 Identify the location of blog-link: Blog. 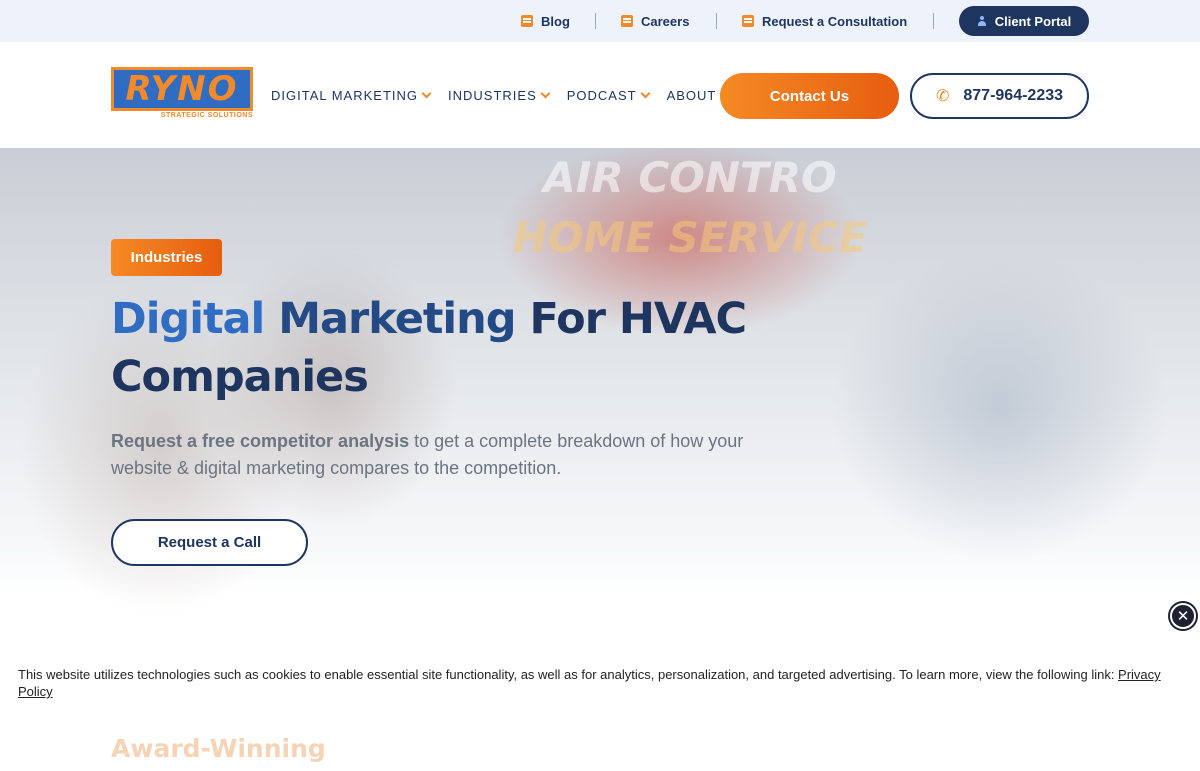
(545, 21).